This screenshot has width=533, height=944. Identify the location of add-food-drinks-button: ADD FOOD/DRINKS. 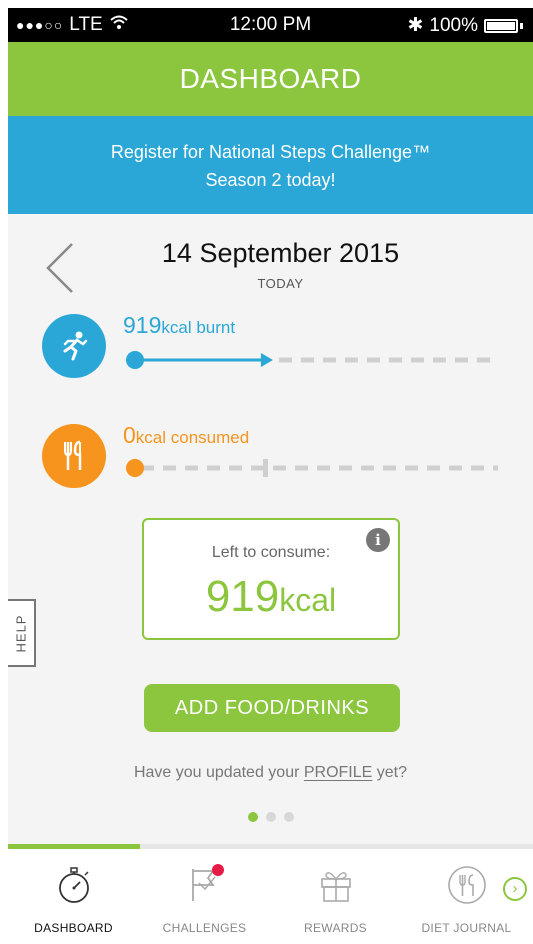
(272, 708).